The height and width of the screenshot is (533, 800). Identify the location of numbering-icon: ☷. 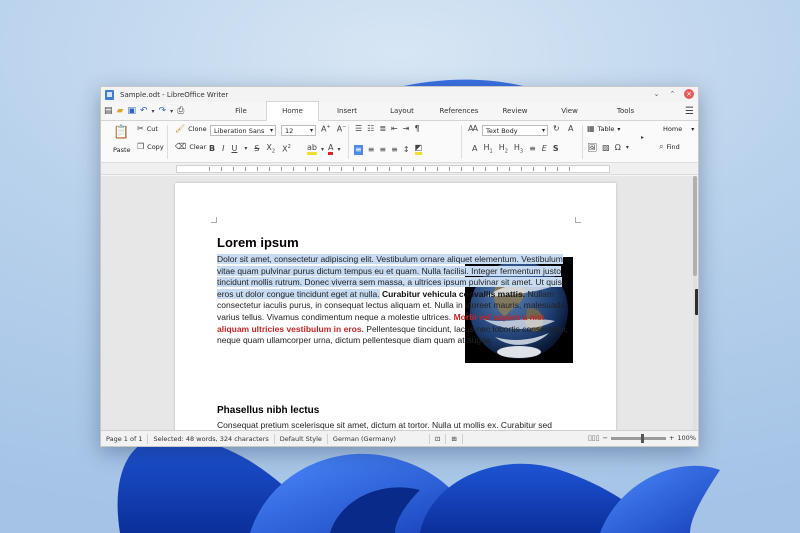
(370, 129).